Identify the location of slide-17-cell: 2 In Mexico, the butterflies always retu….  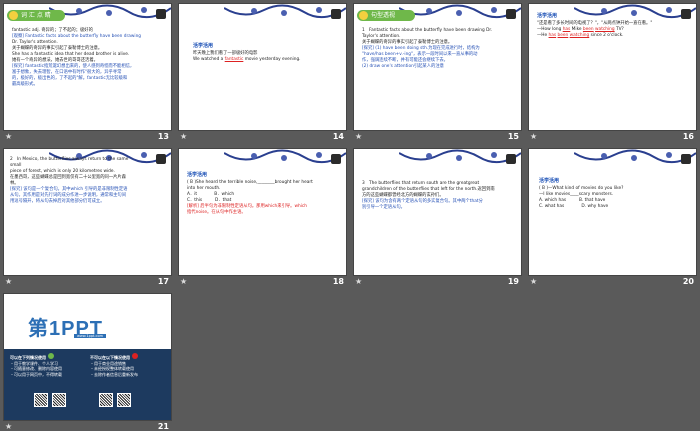
(87, 217).